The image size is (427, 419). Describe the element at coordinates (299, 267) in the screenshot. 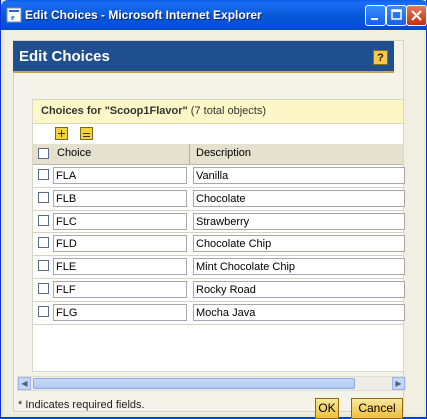

I see `description-field: Mint Chocolate Chip` at that location.